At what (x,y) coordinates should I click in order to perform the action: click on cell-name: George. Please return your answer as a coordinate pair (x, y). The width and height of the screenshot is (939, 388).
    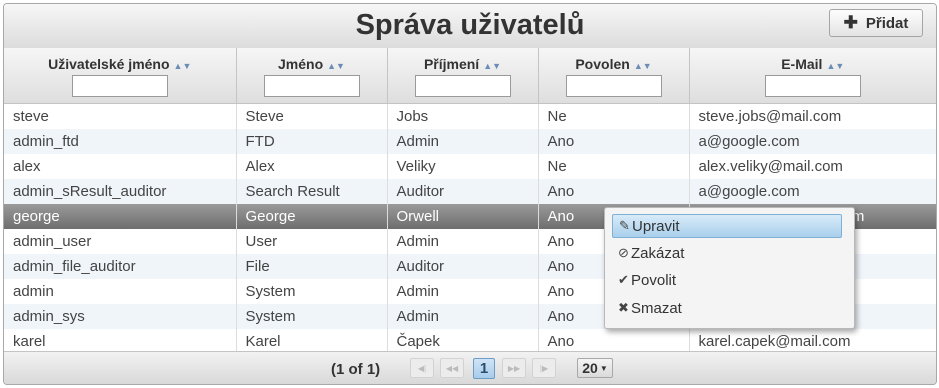
    Looking at the image, I should click on (312, 216).